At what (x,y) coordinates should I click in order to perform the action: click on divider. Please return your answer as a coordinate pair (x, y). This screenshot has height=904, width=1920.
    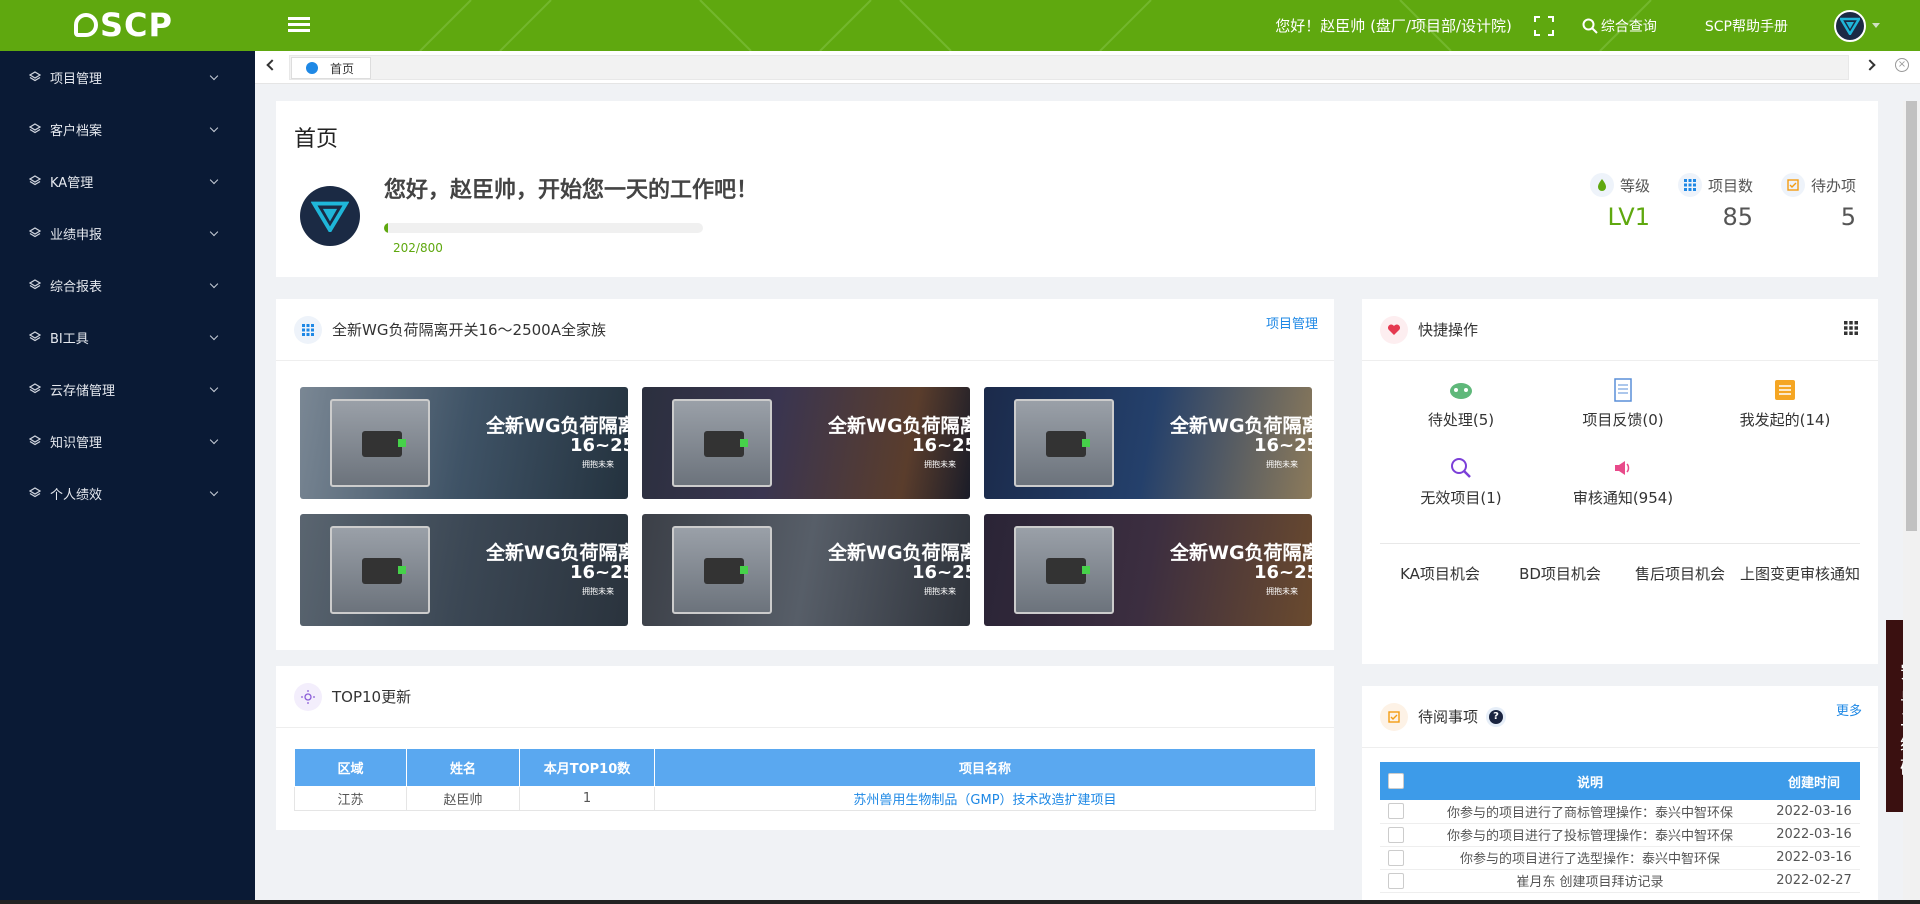
    Looking at the image, I should click on (1620, 543).